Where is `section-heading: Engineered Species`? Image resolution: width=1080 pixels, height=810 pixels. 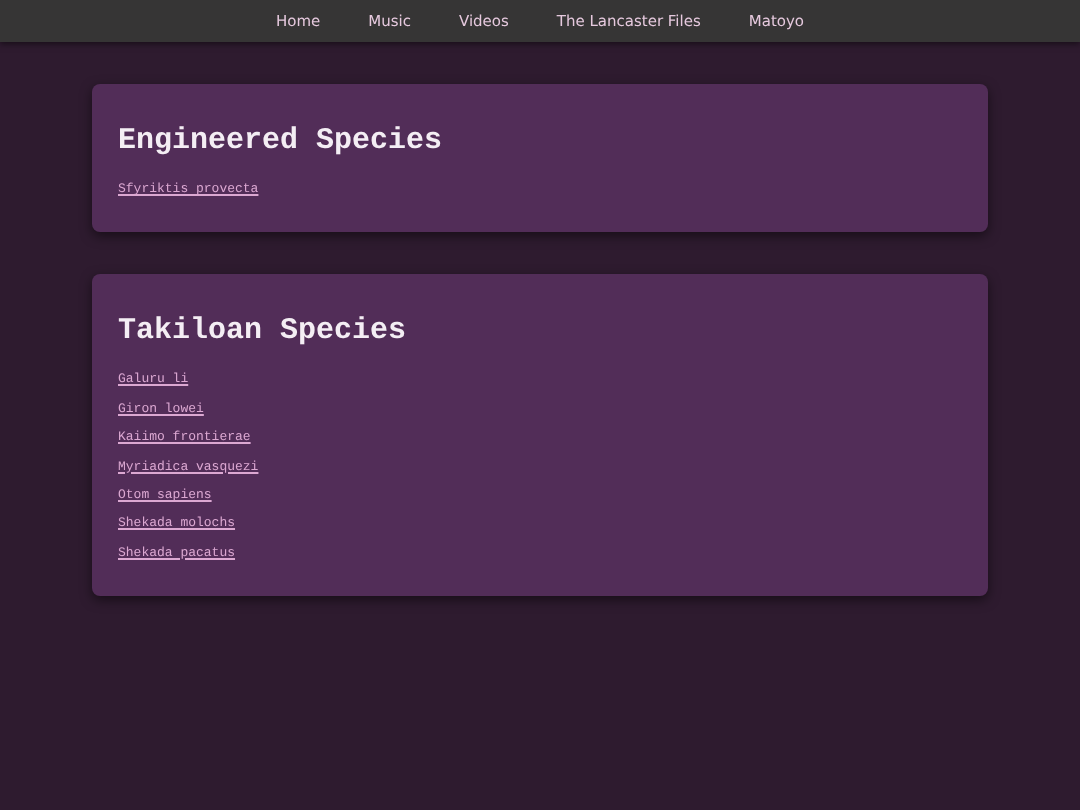 section-heading: Engineered Species is located at coordinates (281, 142).